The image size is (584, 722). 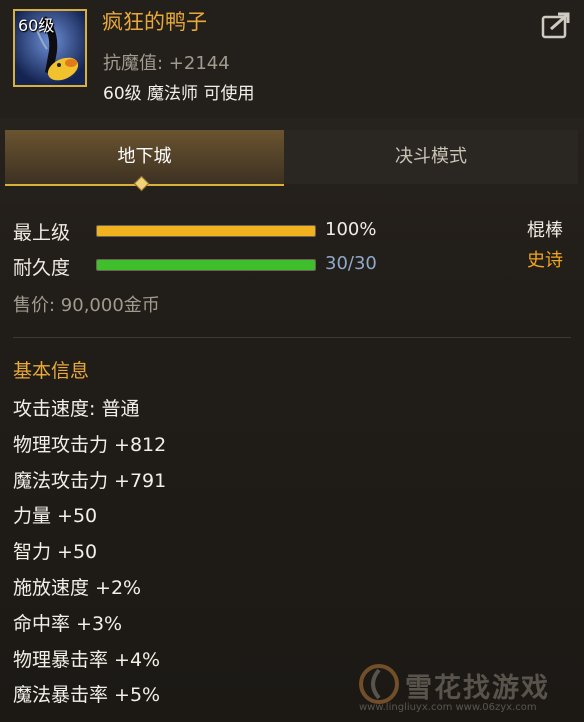 I want to click on section-divider, so click(x=292, y=337).